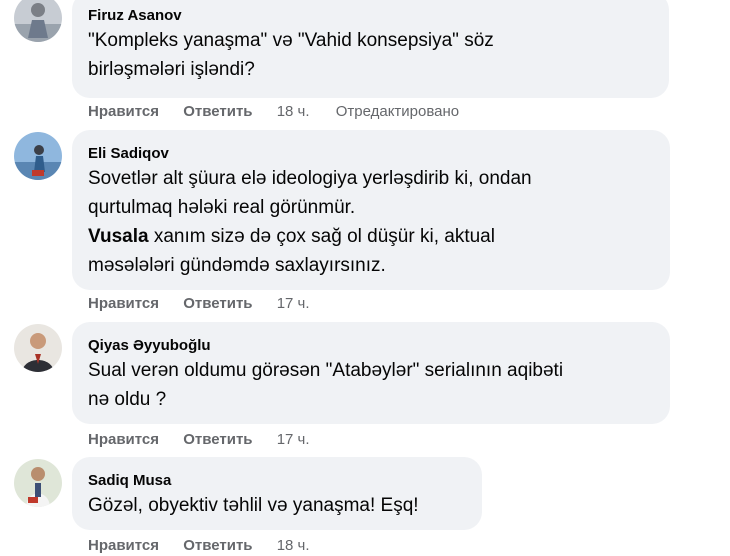  What do you see at coordinates (118, 236) in the screenshot?
I see `user-mention-link: Vusala` at bounding box center [118, 236].